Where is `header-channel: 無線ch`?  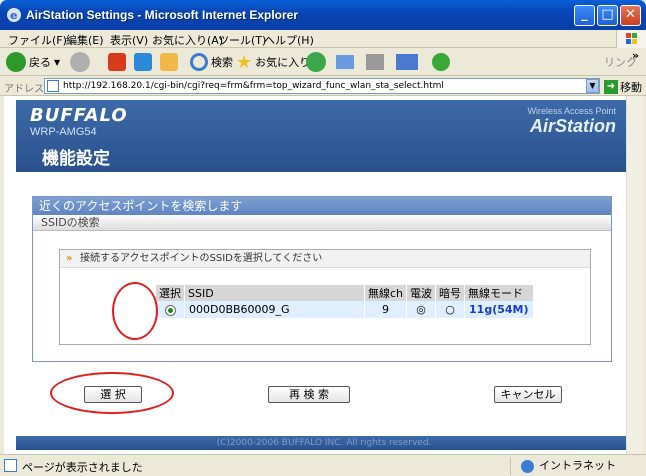 header-channel: 無線ch is located at coordinates (386, 293).